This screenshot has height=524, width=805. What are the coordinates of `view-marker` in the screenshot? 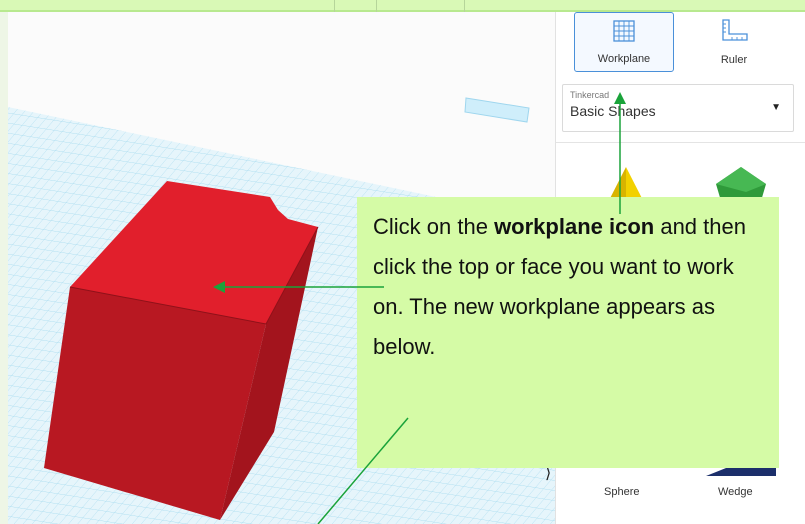 It's located at (497, 110).